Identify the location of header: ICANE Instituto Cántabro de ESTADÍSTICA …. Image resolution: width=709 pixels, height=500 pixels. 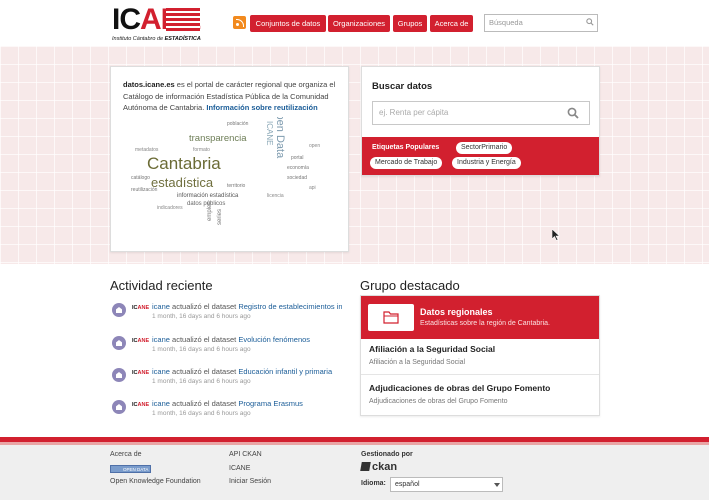
(354, 23).